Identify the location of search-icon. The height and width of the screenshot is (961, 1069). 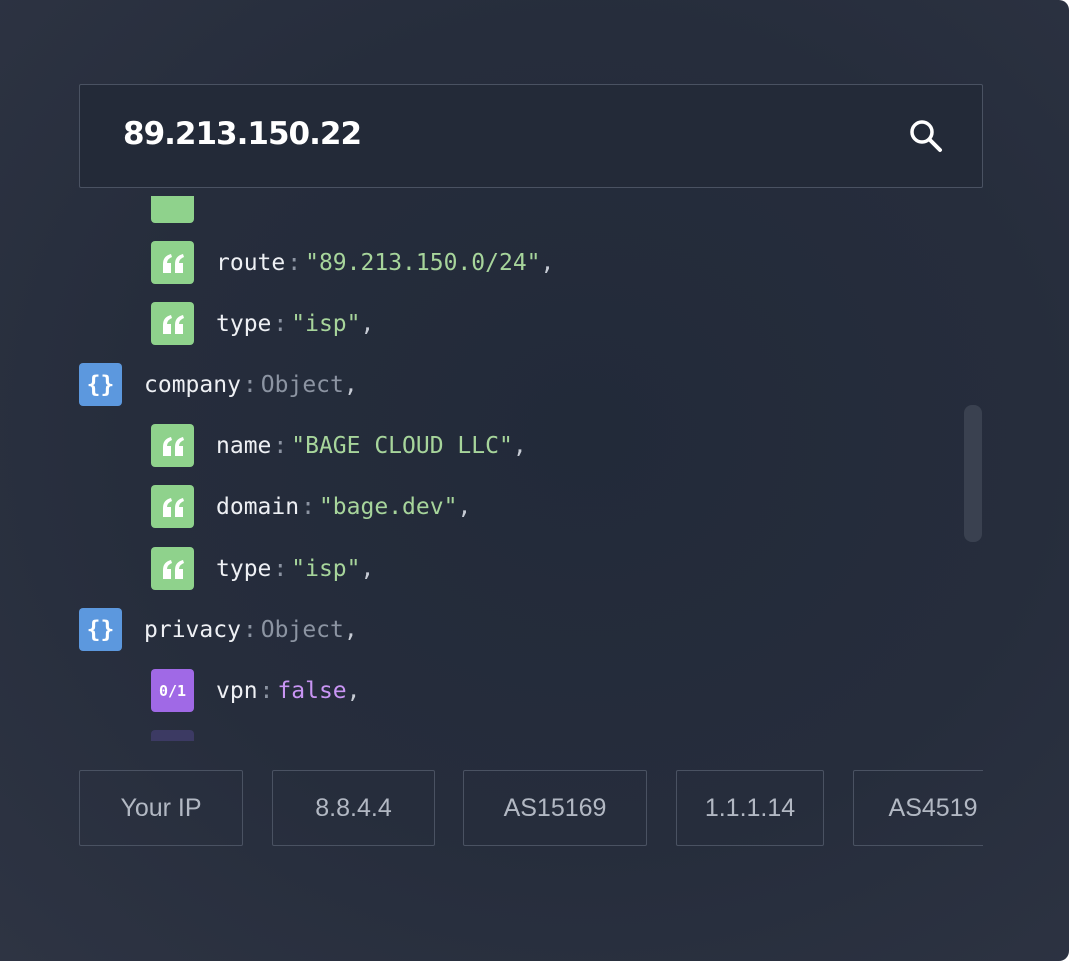
(926, 136).